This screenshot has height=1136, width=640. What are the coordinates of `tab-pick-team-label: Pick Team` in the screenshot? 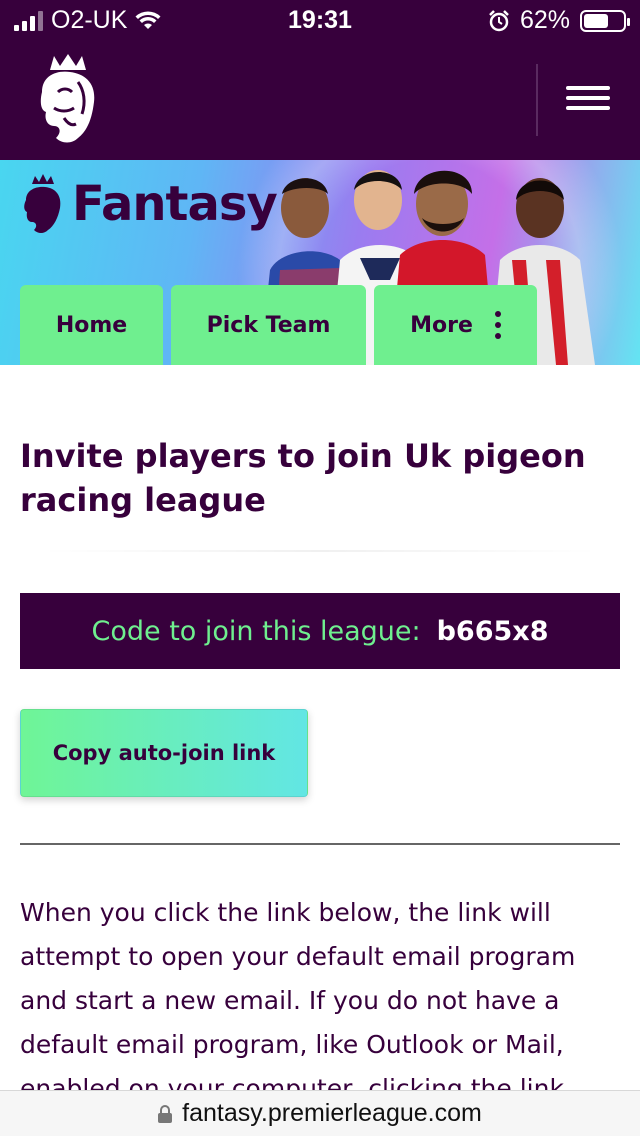 It's located at (268, 325).